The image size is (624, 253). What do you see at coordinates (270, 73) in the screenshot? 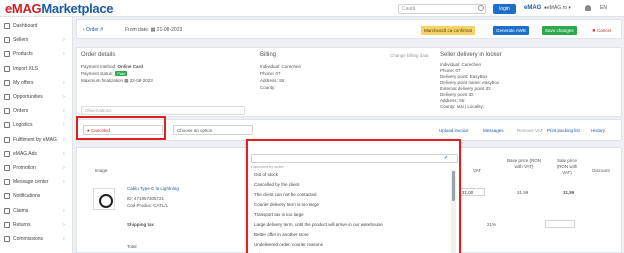
I see `billing-line: Phone: 07` at bounding box center [270, 73].